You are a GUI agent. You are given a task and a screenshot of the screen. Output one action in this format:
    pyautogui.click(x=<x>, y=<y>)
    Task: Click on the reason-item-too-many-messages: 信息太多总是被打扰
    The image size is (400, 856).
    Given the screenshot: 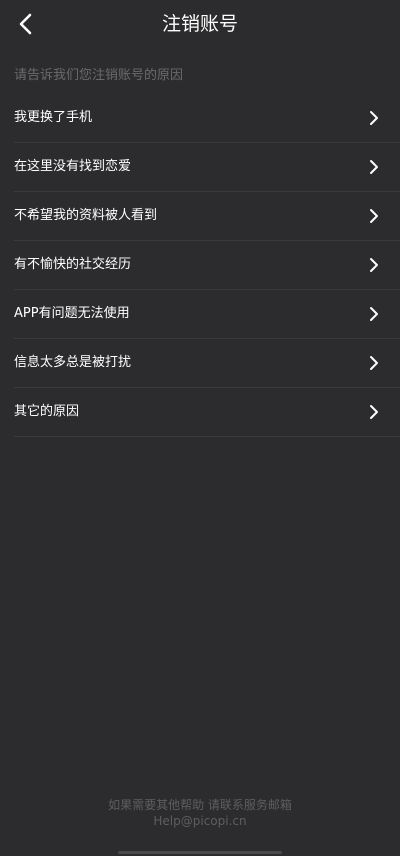 What is the action you would take?
    pyautogui.click(x=207, y=363)
    